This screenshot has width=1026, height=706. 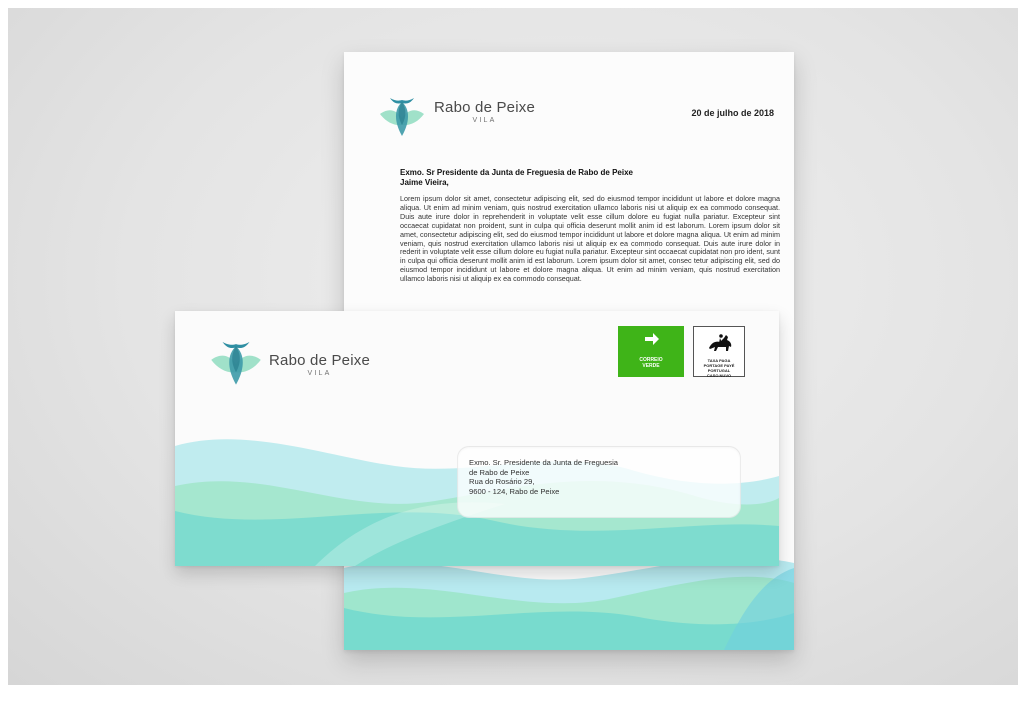 What do you see at coordinates (424, 182) in the screenshot?
I see `recipient-line-2: Jaime Vieira,` at bounding box center [424, 182].